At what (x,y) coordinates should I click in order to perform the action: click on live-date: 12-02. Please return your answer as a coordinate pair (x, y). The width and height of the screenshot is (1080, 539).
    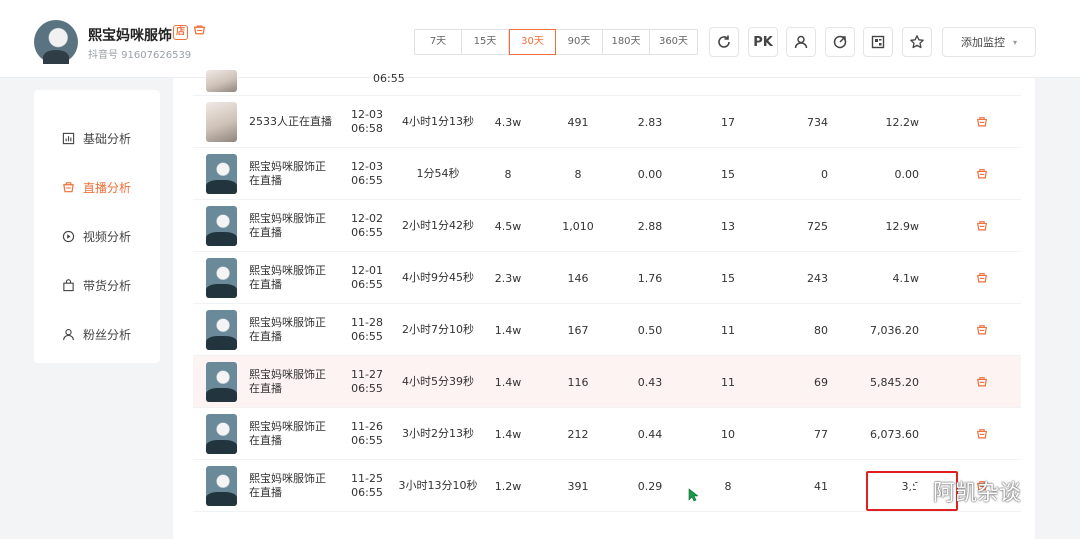
    Looking at the image, I should click on (367, 218).